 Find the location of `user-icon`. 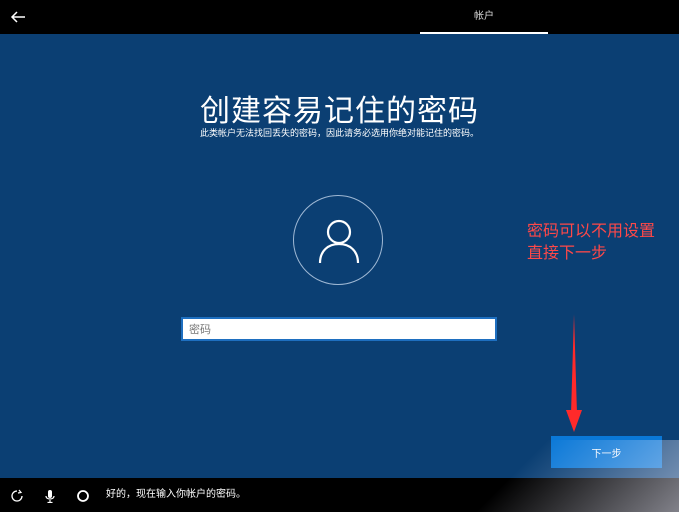

user-icon is located at coordinates (339, 241).